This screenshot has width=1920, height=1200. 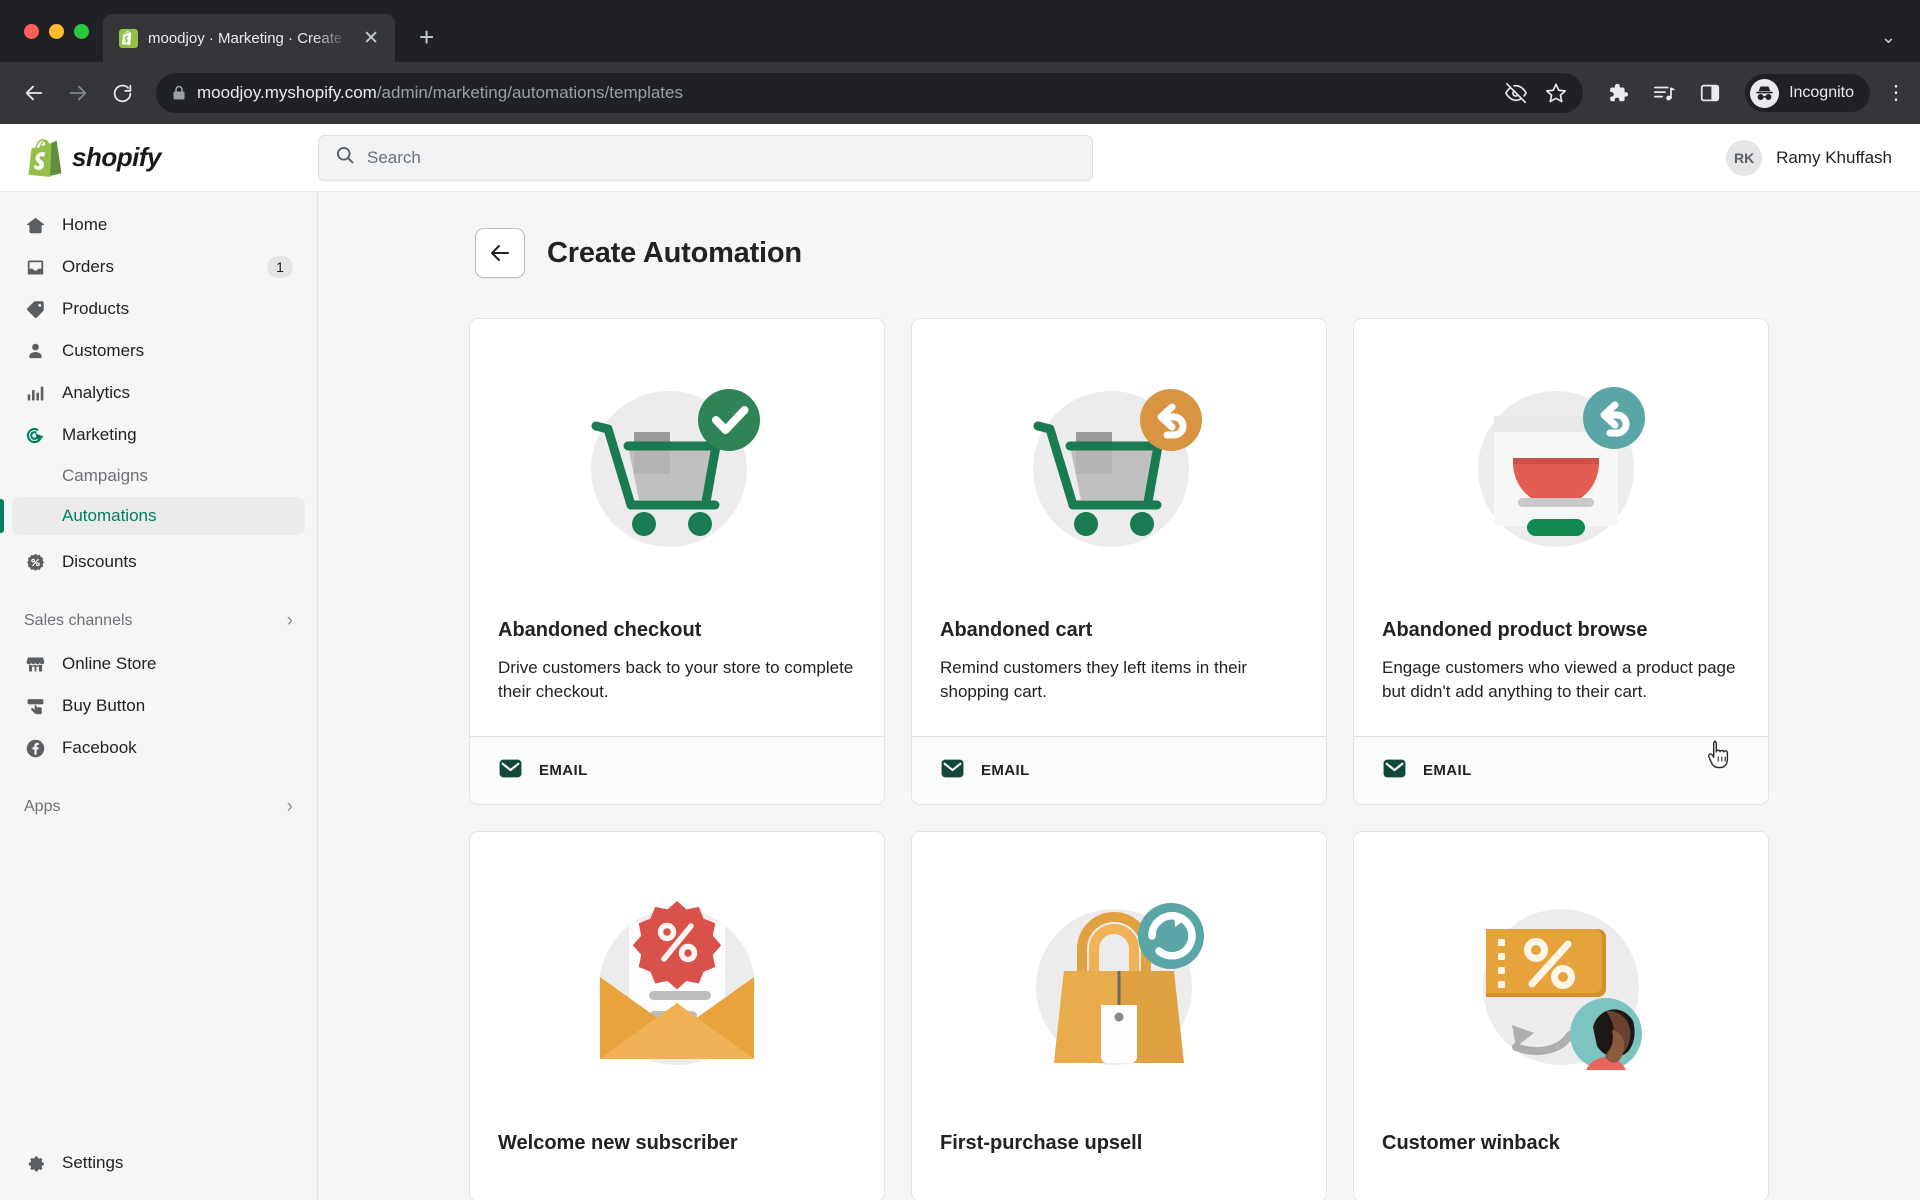 I want to click on sidebar-item-marketing: Marketing, so click(x=158, y=435).